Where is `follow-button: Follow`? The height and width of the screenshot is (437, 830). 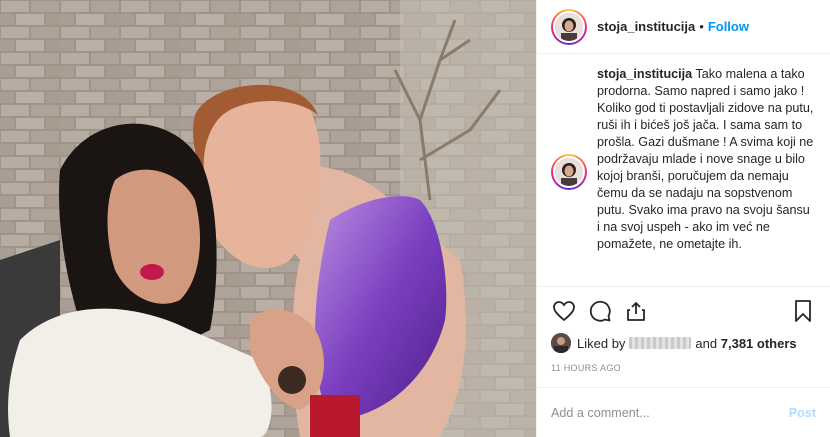 follow-button: Follow is located at coordinates (728, 26).